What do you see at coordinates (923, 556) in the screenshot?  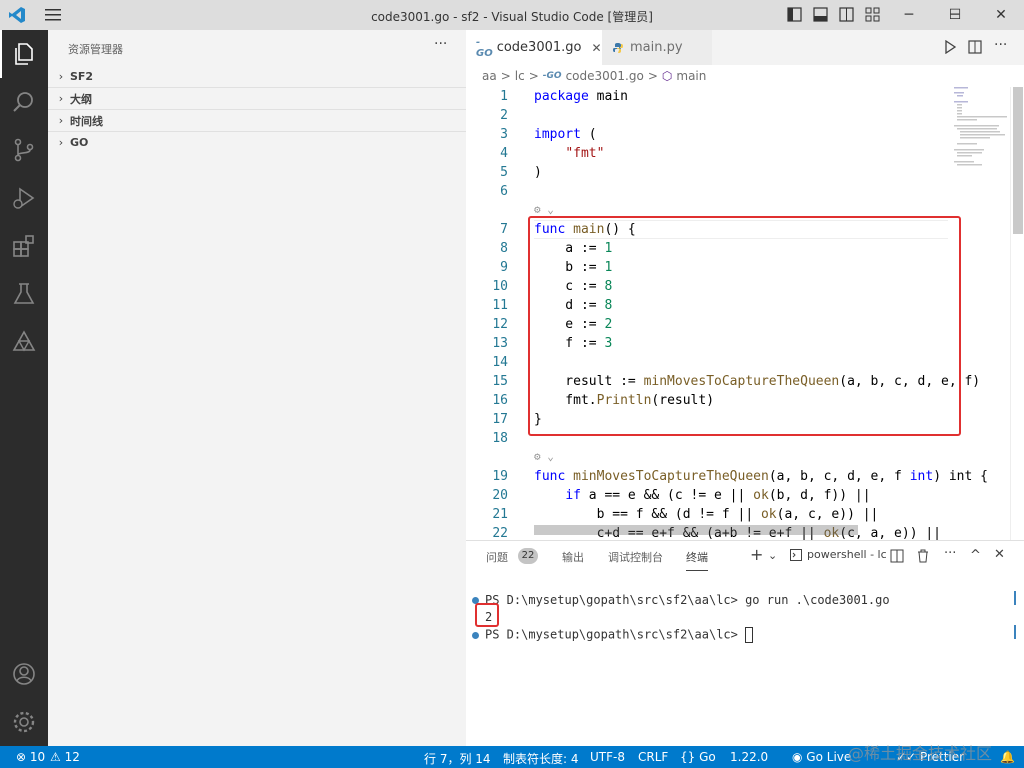 I see `trash-icon` at bounding box center [923, 556].